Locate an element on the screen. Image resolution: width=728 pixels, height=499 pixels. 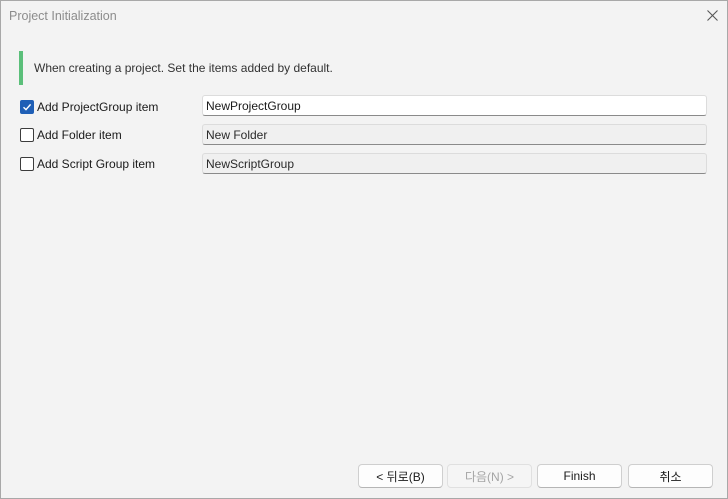
close-button is located at coordinates (712, 16).